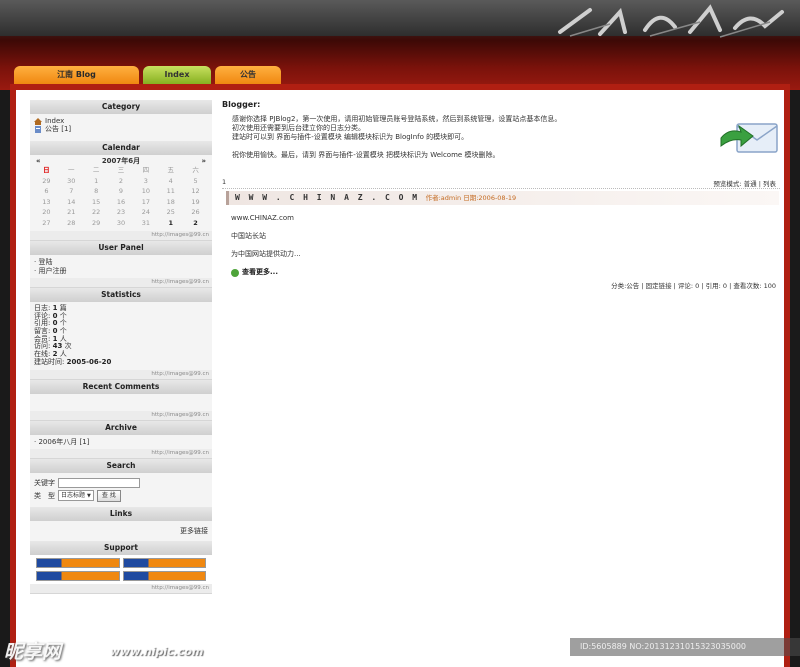 The image size is (800, 667). I want to click on tab-jiangnan-blog: 江南 Blog, so click(76, 75).